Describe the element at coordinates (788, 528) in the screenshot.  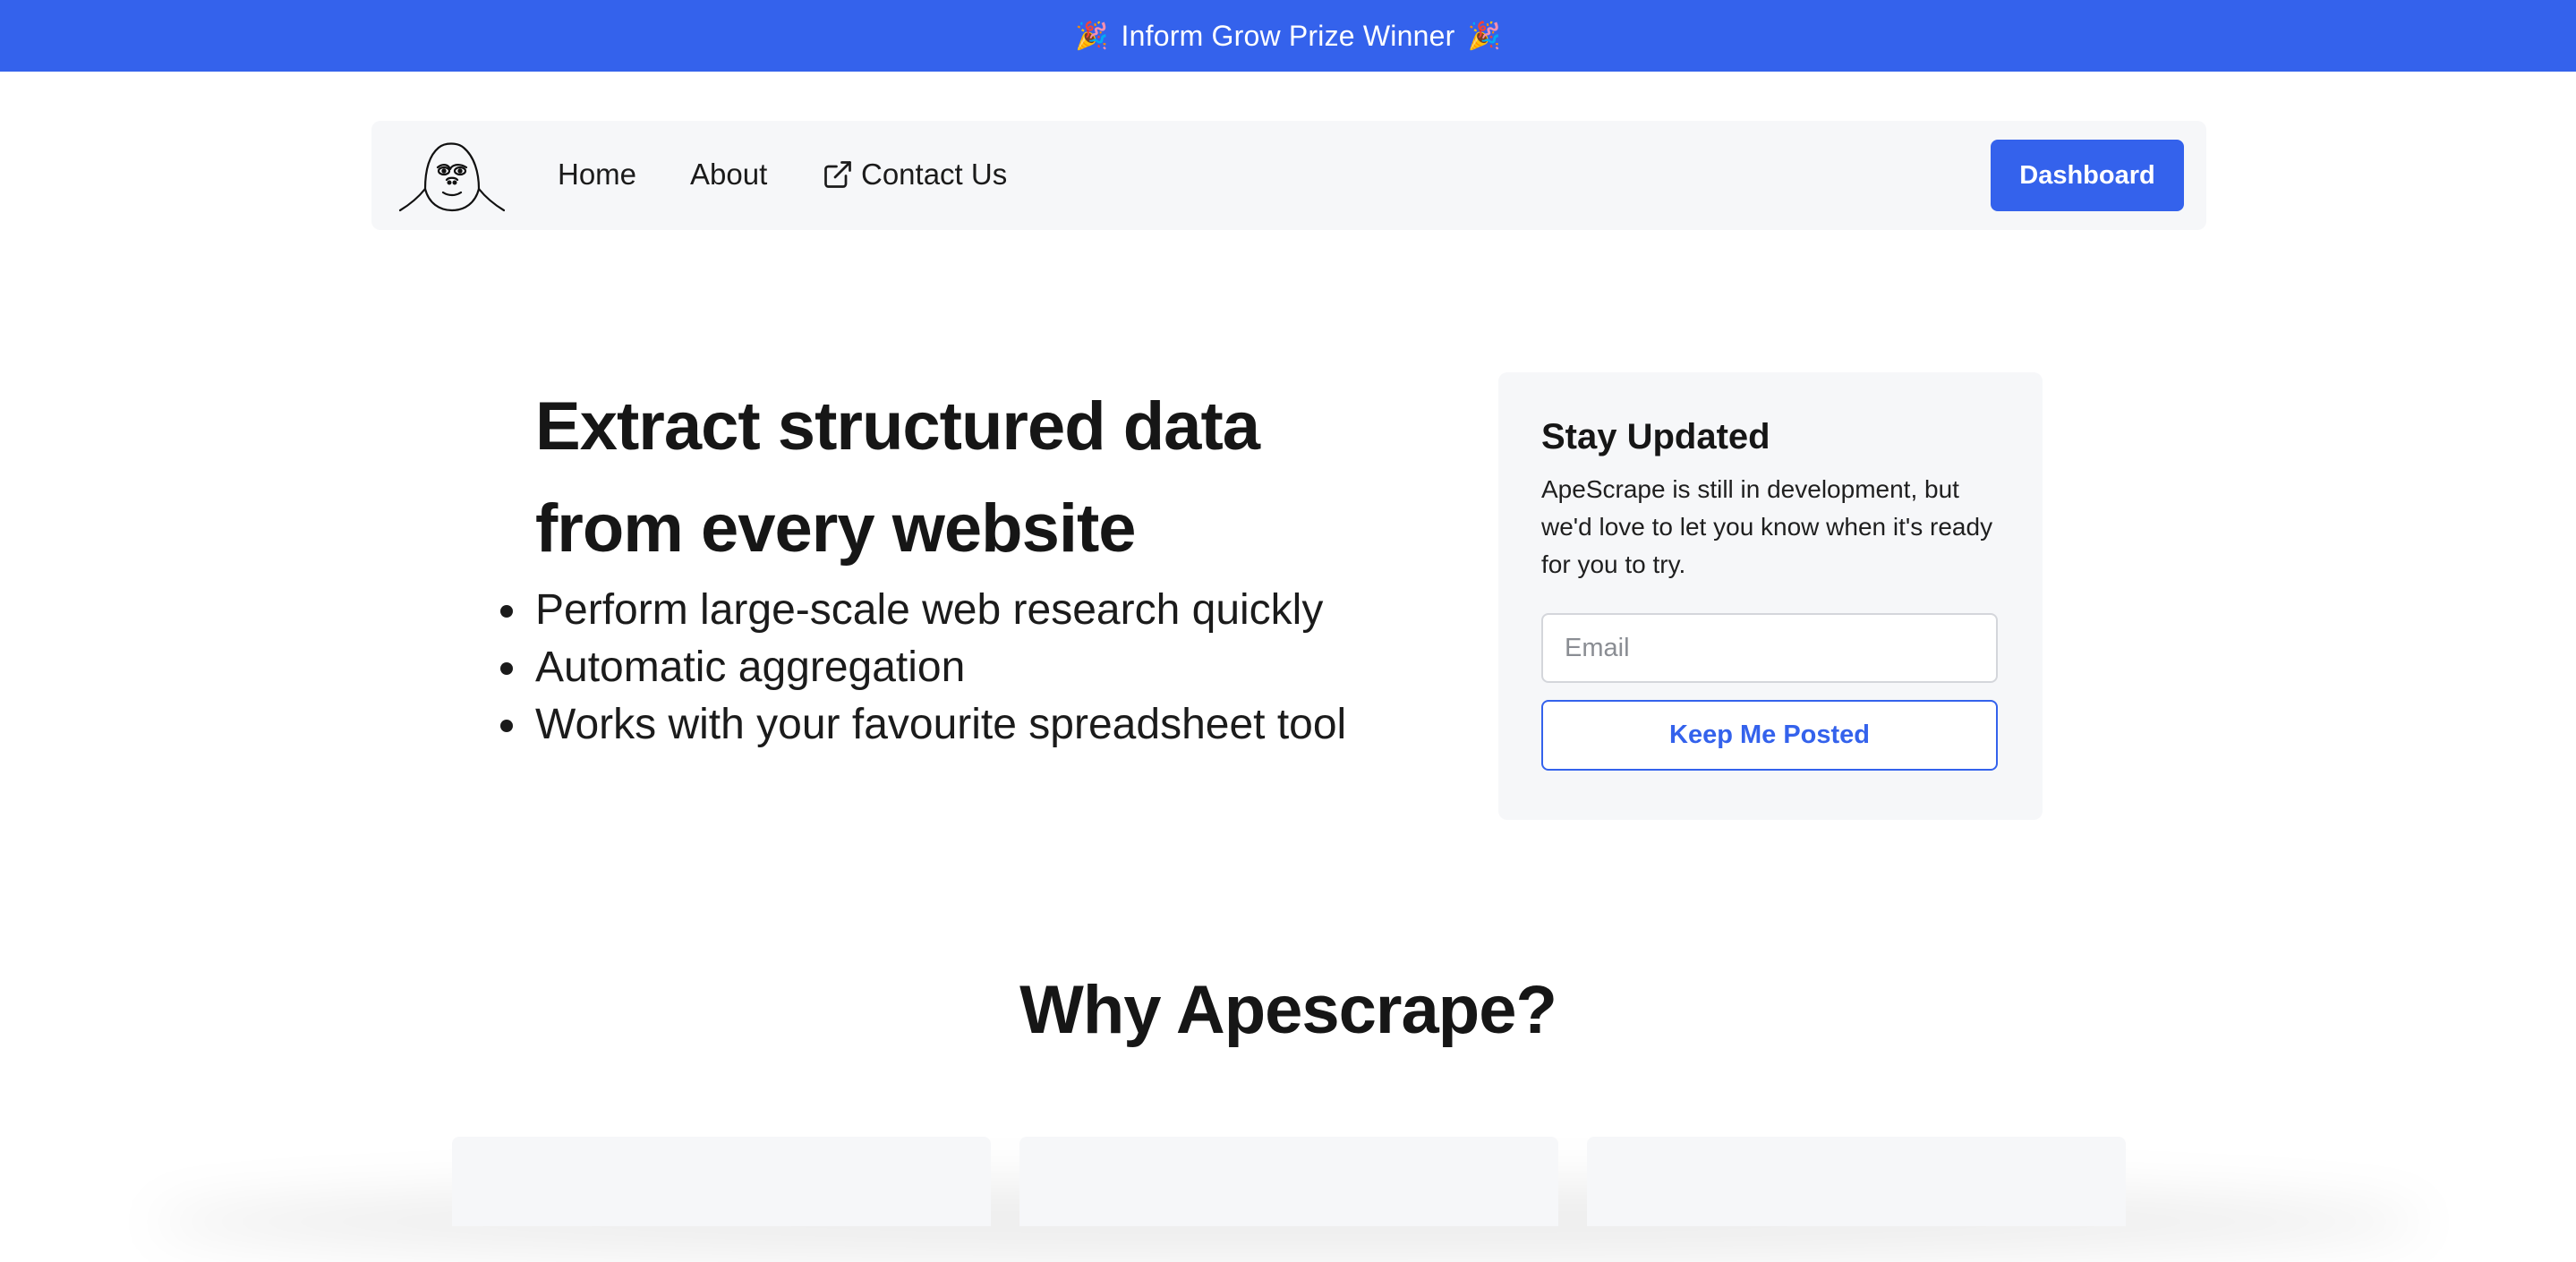
I see `hero-title-emphasis: every` at that location.